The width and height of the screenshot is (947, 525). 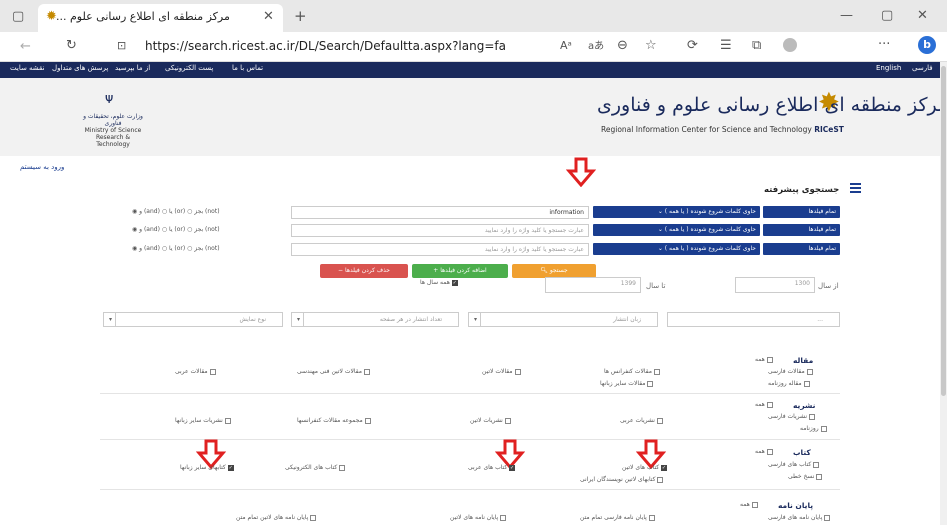 What do you see at coordinates (764, 451) in the screenshot?
I see `books-all-checkbox: همه` at bounding box center [764, 451].